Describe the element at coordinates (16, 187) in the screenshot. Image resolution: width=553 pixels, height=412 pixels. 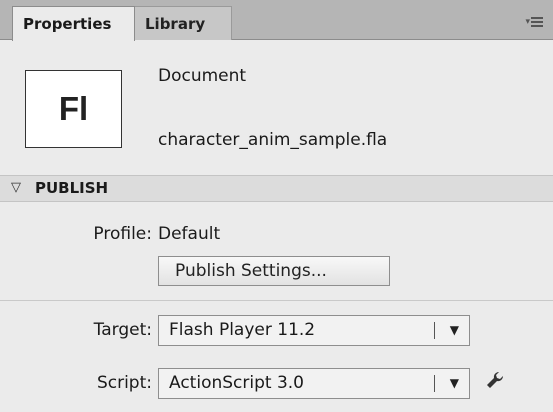
I see `collapse-triangle-icon: ▽` at that location.